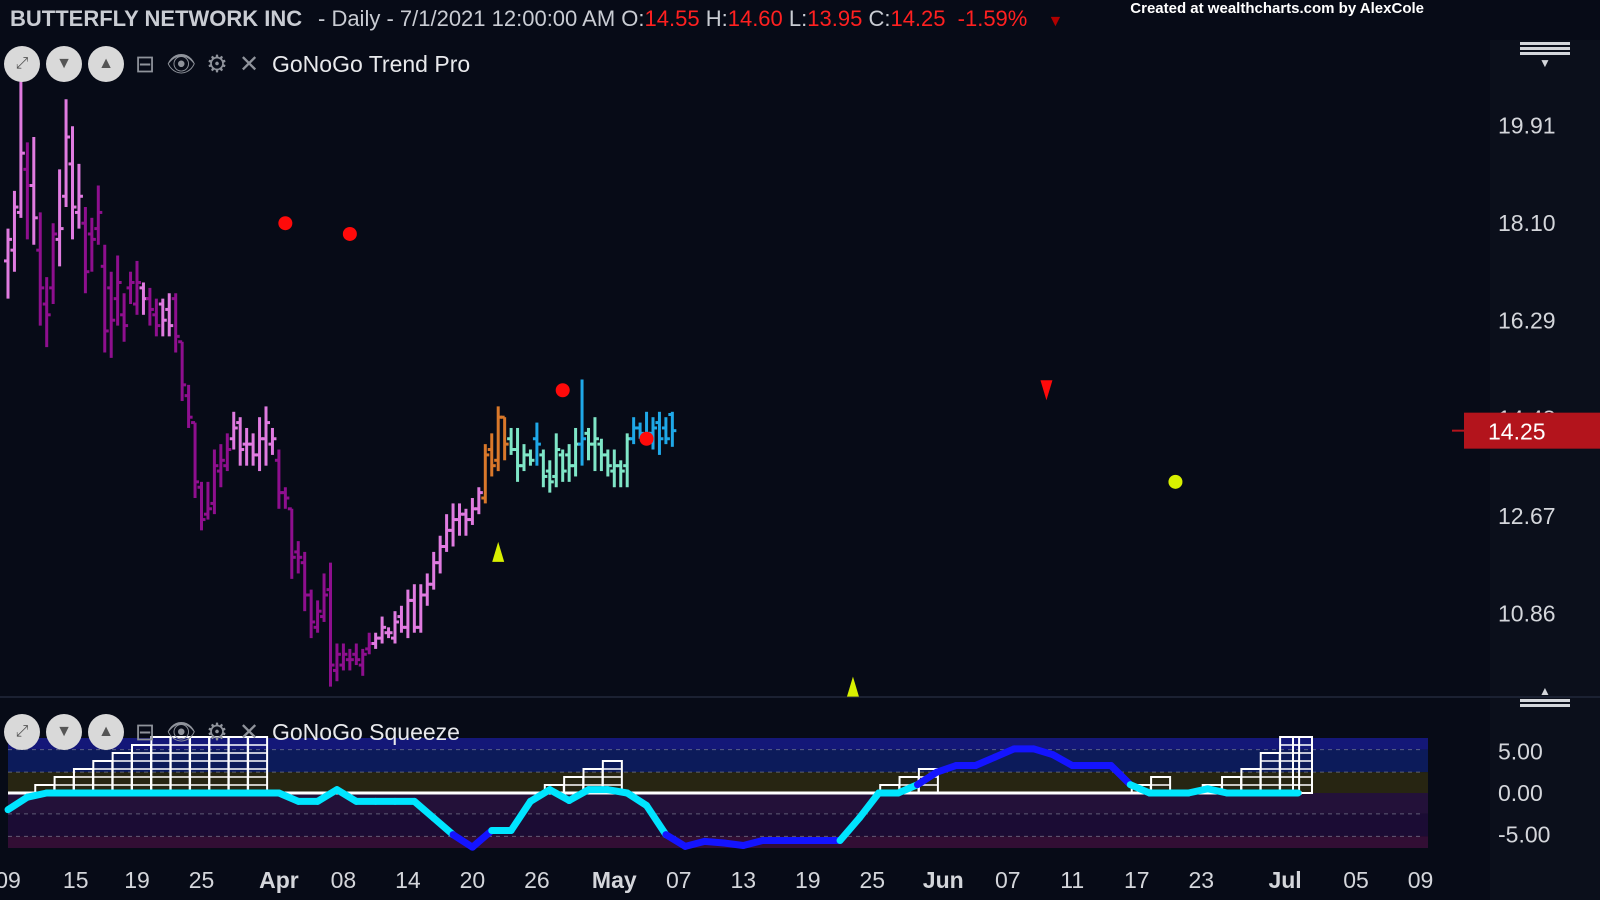  I want to click on squeeze-panel-toolbar: ⤢ ▼ ▲ ⊟ 👁 ⚙ ✕ GoNoGo Squeeze, so click(232, 732).